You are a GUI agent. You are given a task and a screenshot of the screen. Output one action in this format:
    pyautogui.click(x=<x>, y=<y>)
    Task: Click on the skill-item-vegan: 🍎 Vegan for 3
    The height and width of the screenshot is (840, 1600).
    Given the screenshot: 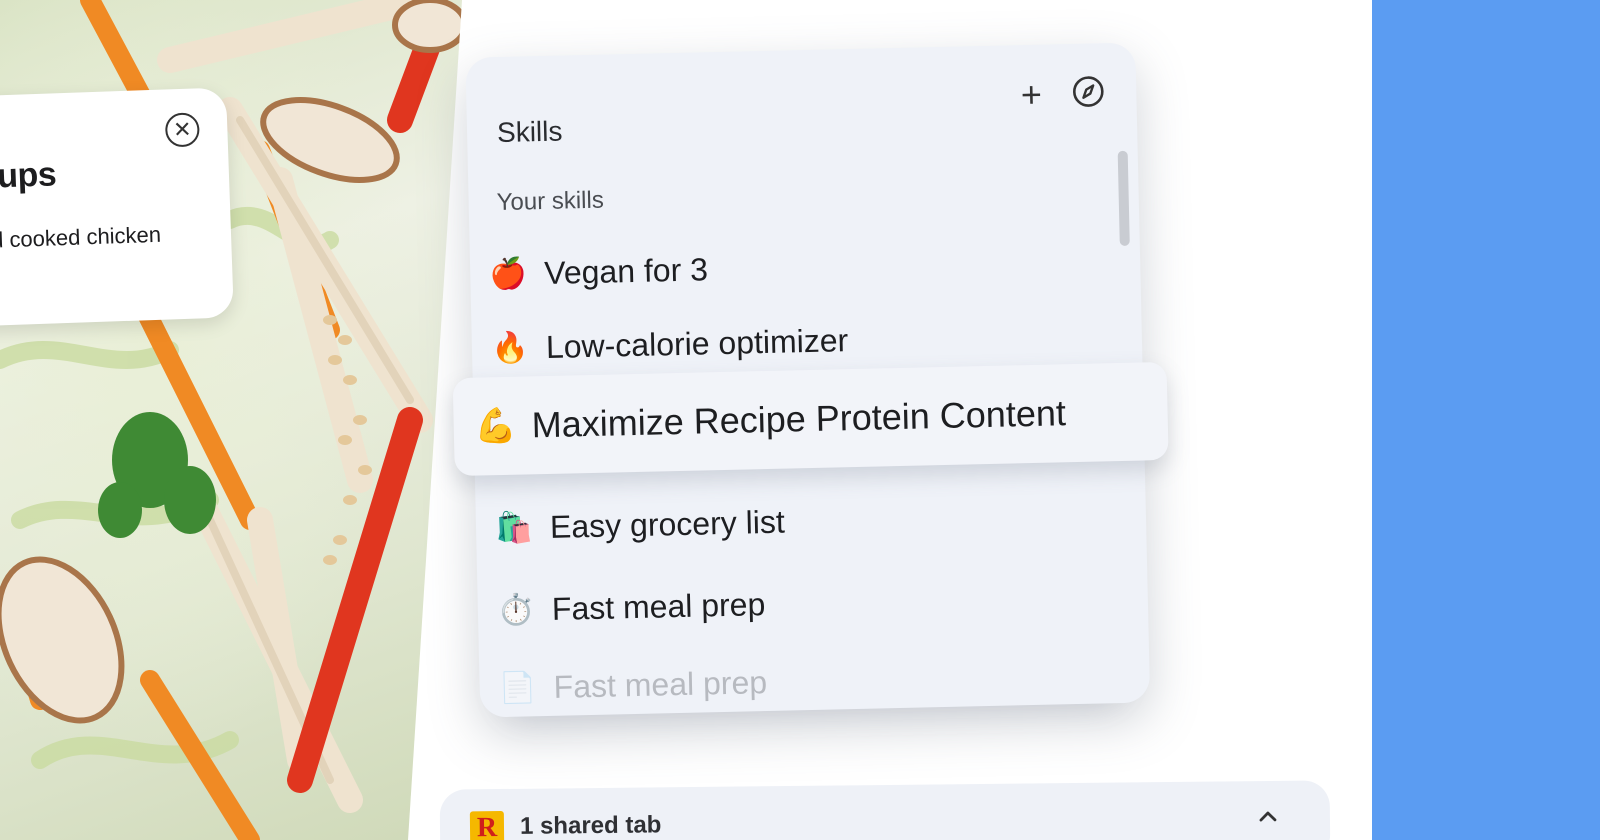 What is the action you would take?
    pyautogui.click(x=797, y=267)
    